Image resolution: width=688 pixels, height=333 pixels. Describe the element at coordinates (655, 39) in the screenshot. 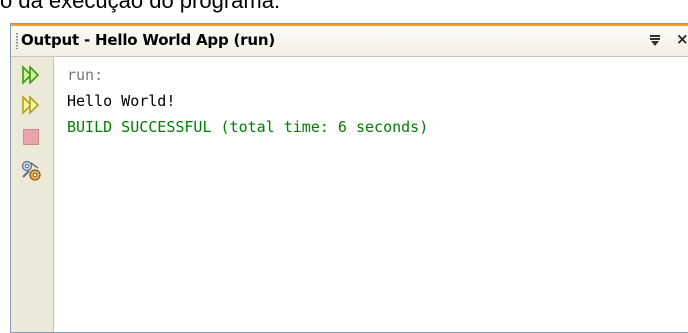

I see `dropdown-menu-icon` at that location.